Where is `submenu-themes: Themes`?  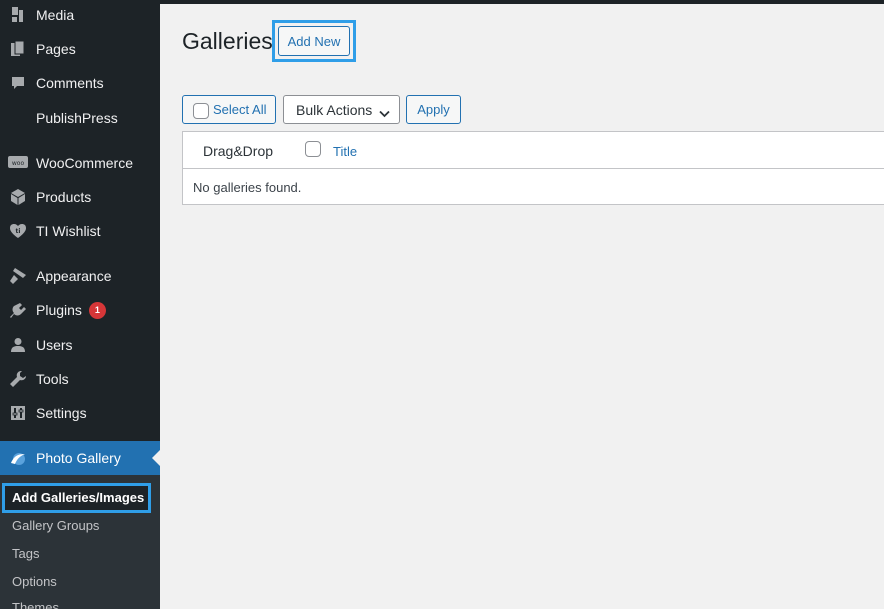
submenu-themes: Themes is located at coordinates (35, 604).